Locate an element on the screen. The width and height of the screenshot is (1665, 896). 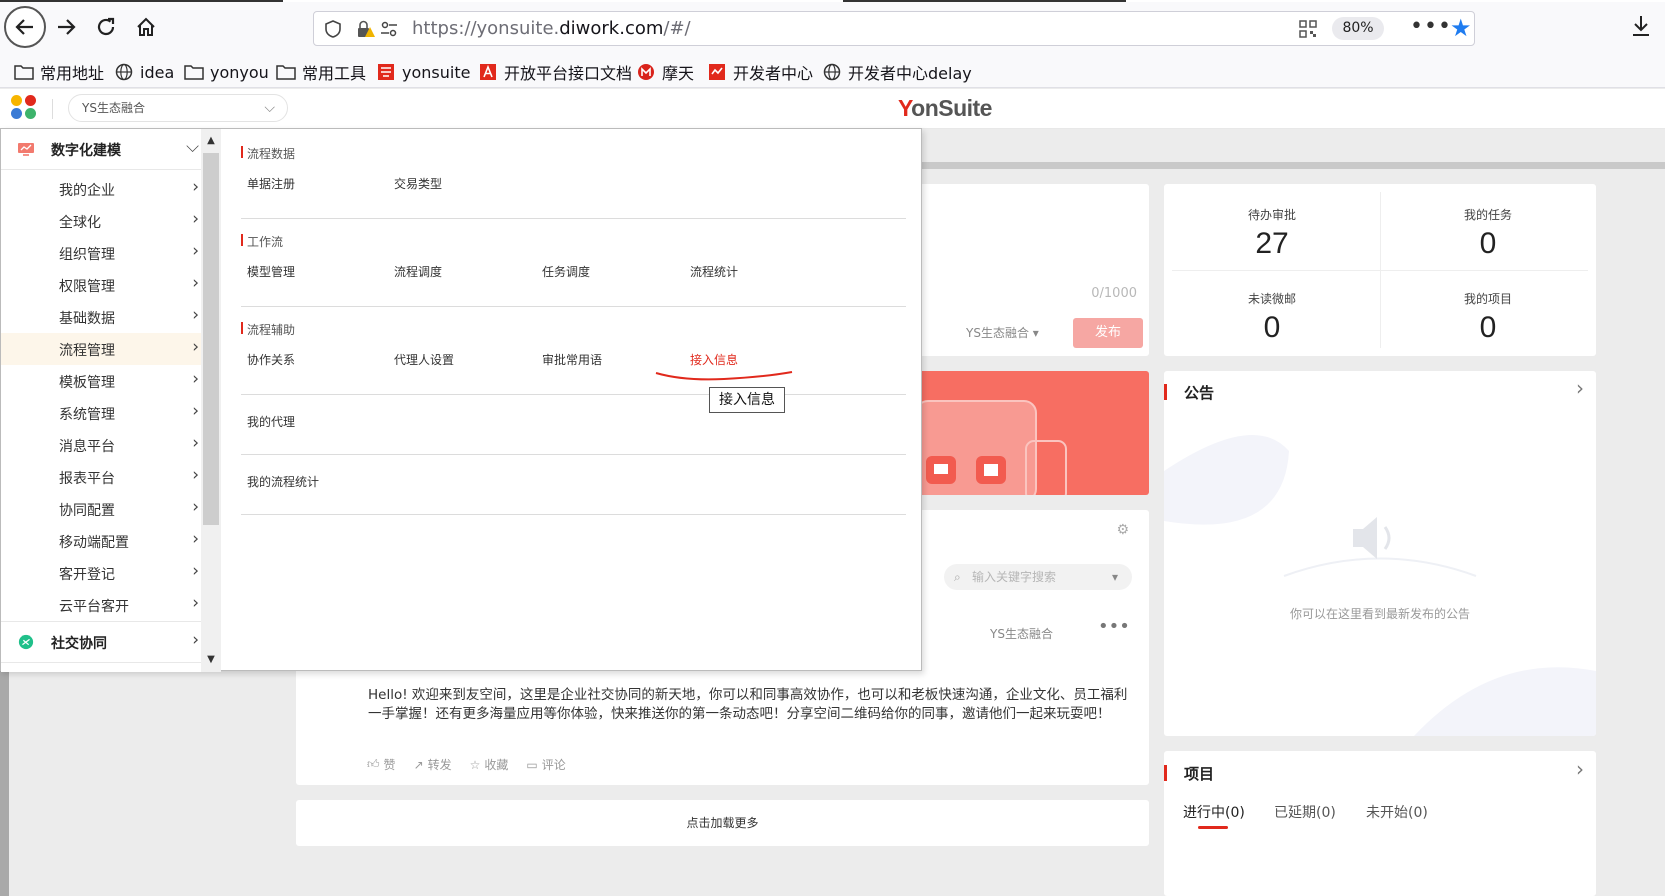
reload-button is located at coordinates (106, 27).